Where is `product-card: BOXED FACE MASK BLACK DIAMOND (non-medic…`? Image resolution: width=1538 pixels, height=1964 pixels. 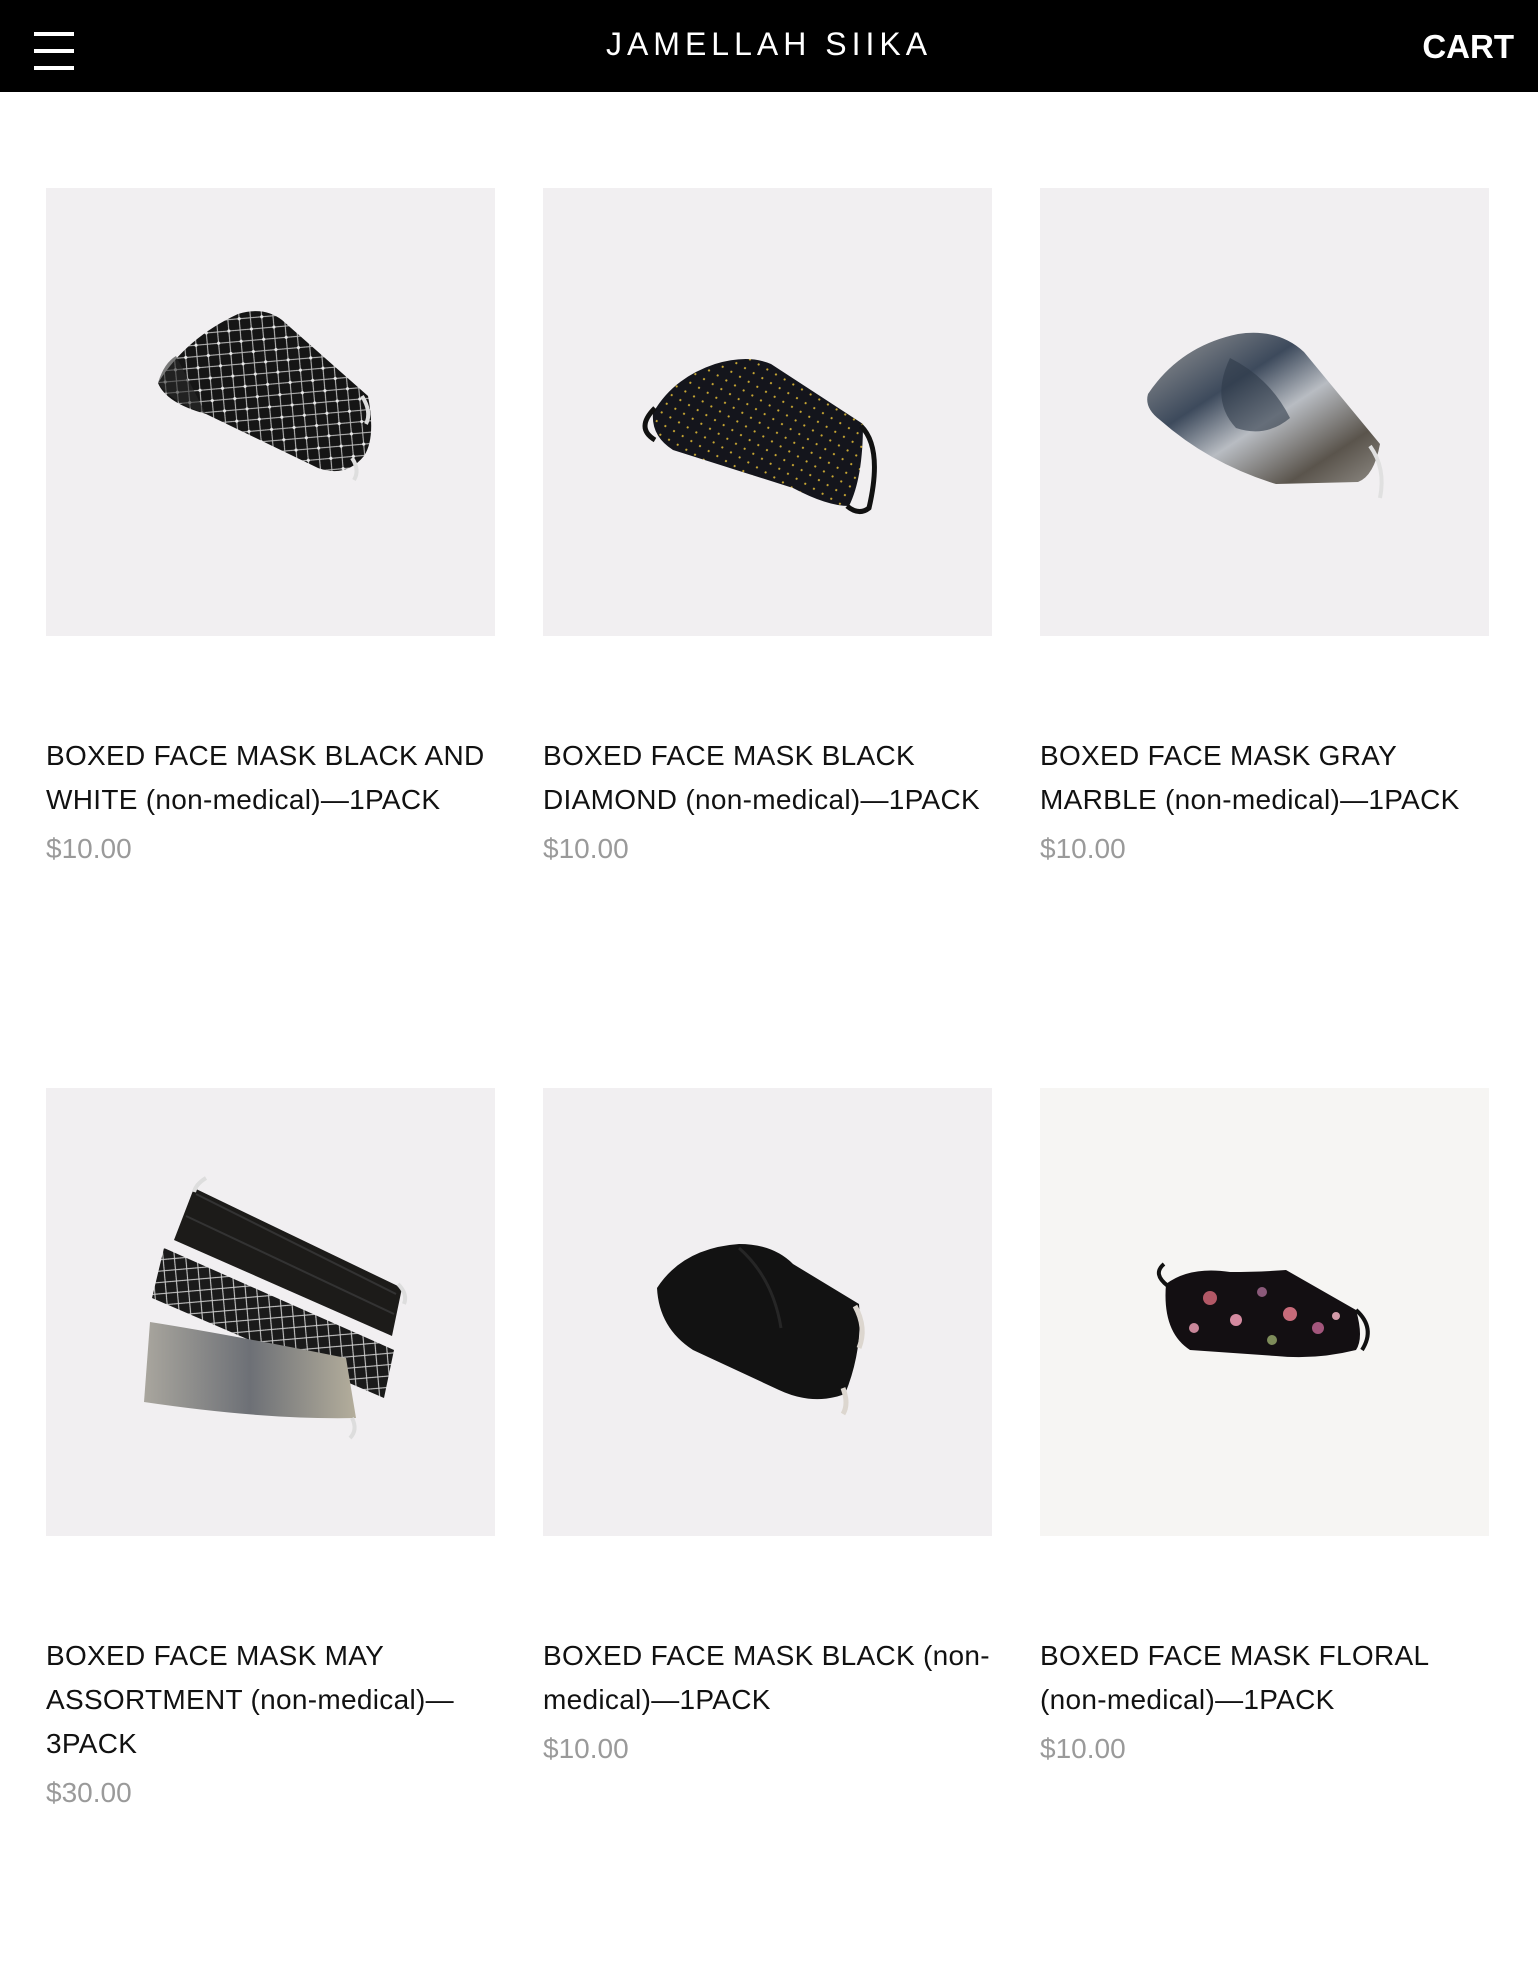
product-card: BOXED FACE MASK BLACK DIAMOND (non-medic… is located at coordinates (767, 528).